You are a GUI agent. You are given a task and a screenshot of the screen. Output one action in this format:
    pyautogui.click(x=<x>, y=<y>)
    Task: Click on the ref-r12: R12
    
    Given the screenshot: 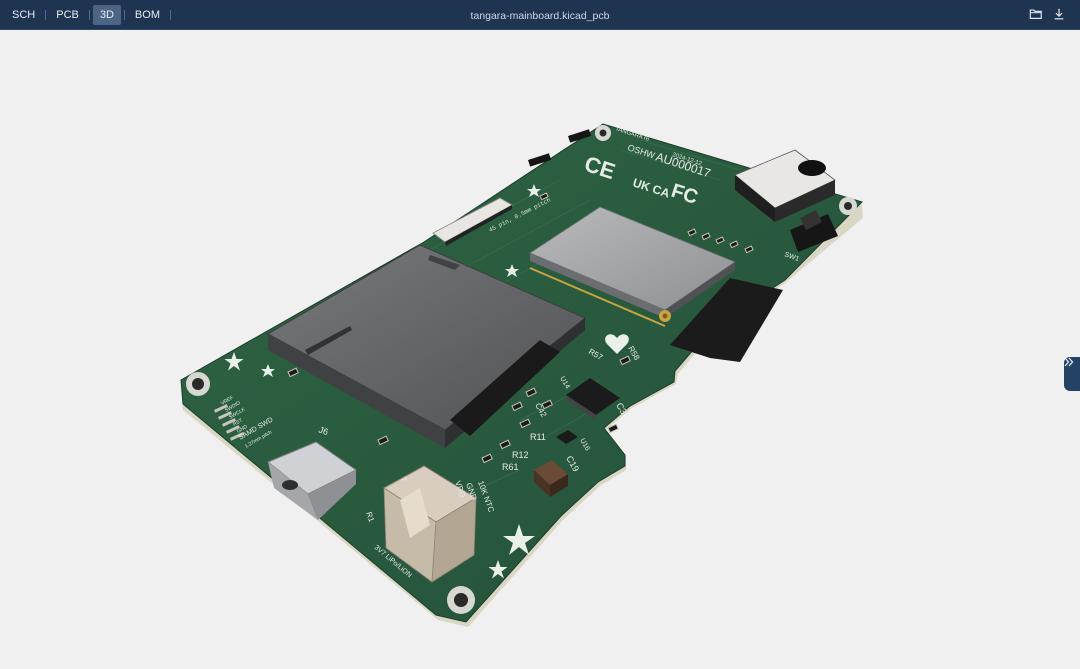 What is the action you would take?
    pyautogui.click(x=520, y=455)
    